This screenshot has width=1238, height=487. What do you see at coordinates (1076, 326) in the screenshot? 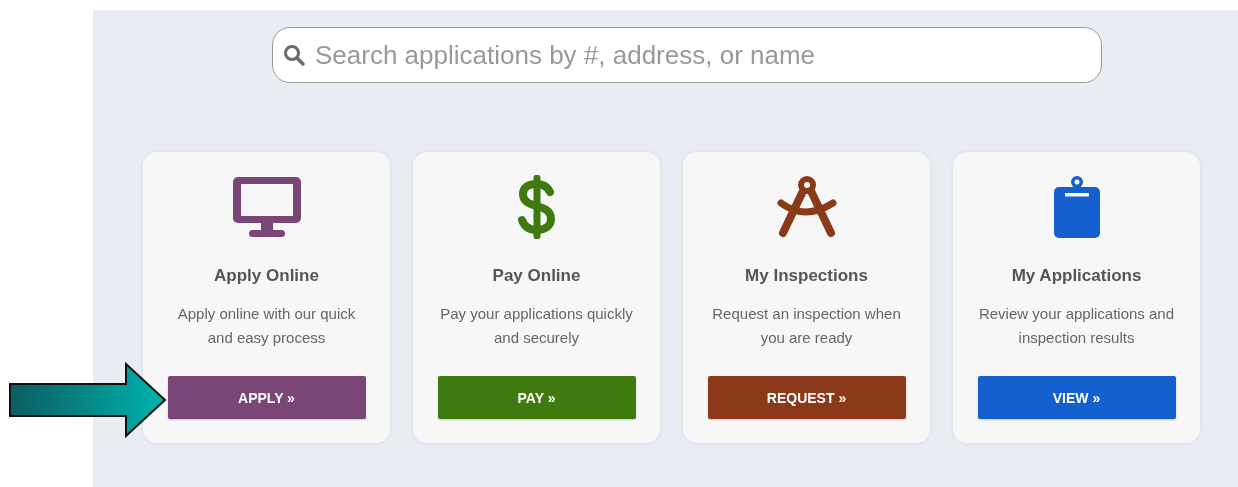
I see `card-description: Review your applications and inspection results` at bounding box center [1076, 326].